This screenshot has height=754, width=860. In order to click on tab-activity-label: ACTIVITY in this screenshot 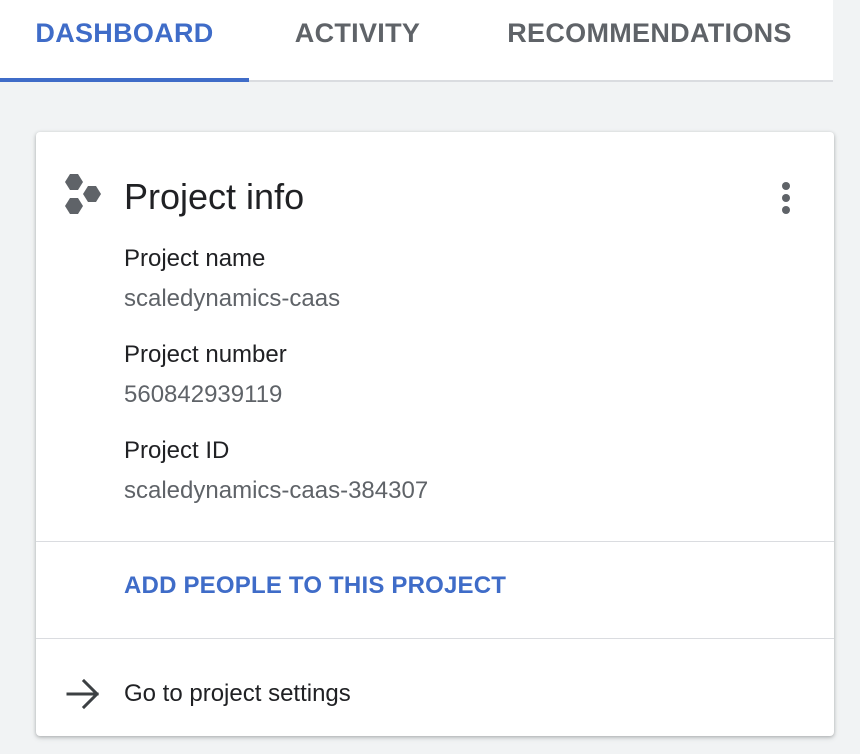, I will do `click(357, 33)`.